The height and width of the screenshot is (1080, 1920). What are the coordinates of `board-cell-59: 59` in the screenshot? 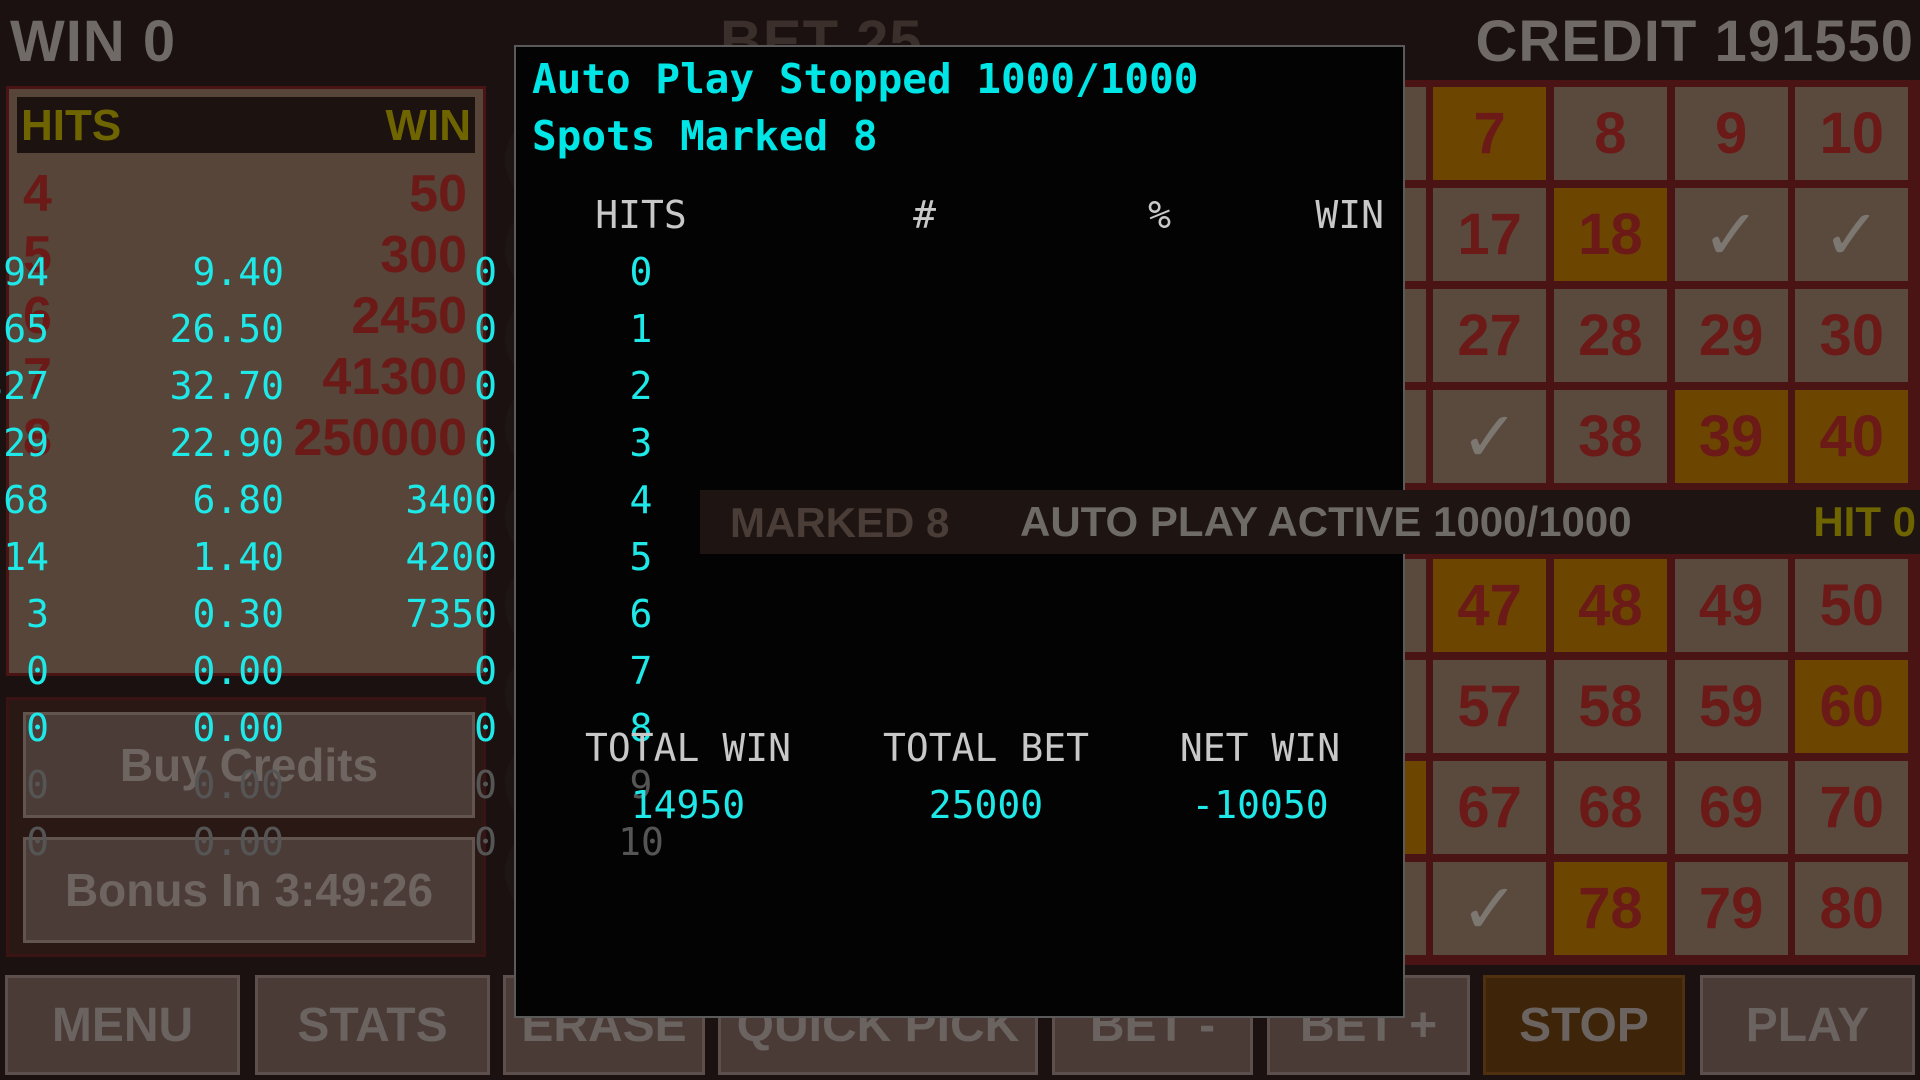 It's located at (1731, 706).